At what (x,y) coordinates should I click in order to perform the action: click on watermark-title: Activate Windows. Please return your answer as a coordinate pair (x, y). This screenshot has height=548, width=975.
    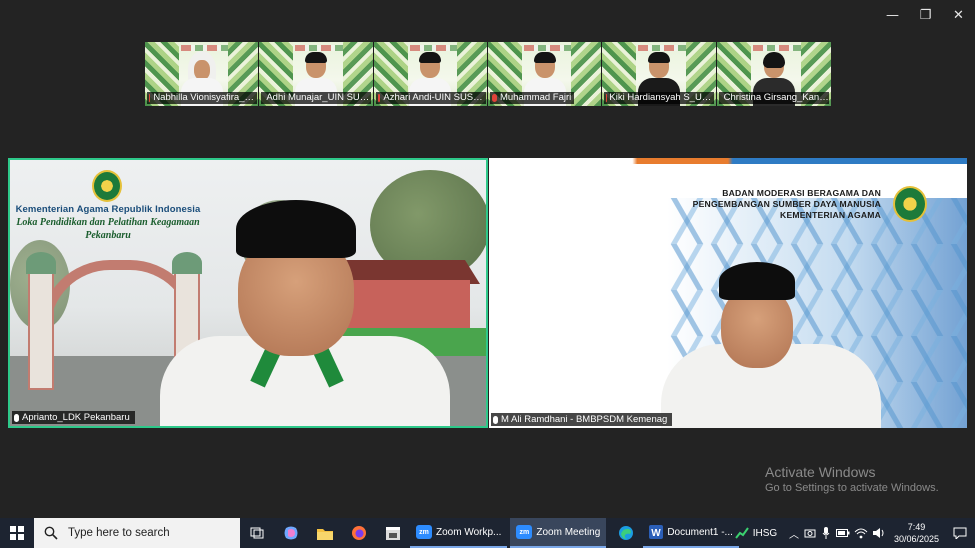
    Looking at the image, I should click on (820, 472).